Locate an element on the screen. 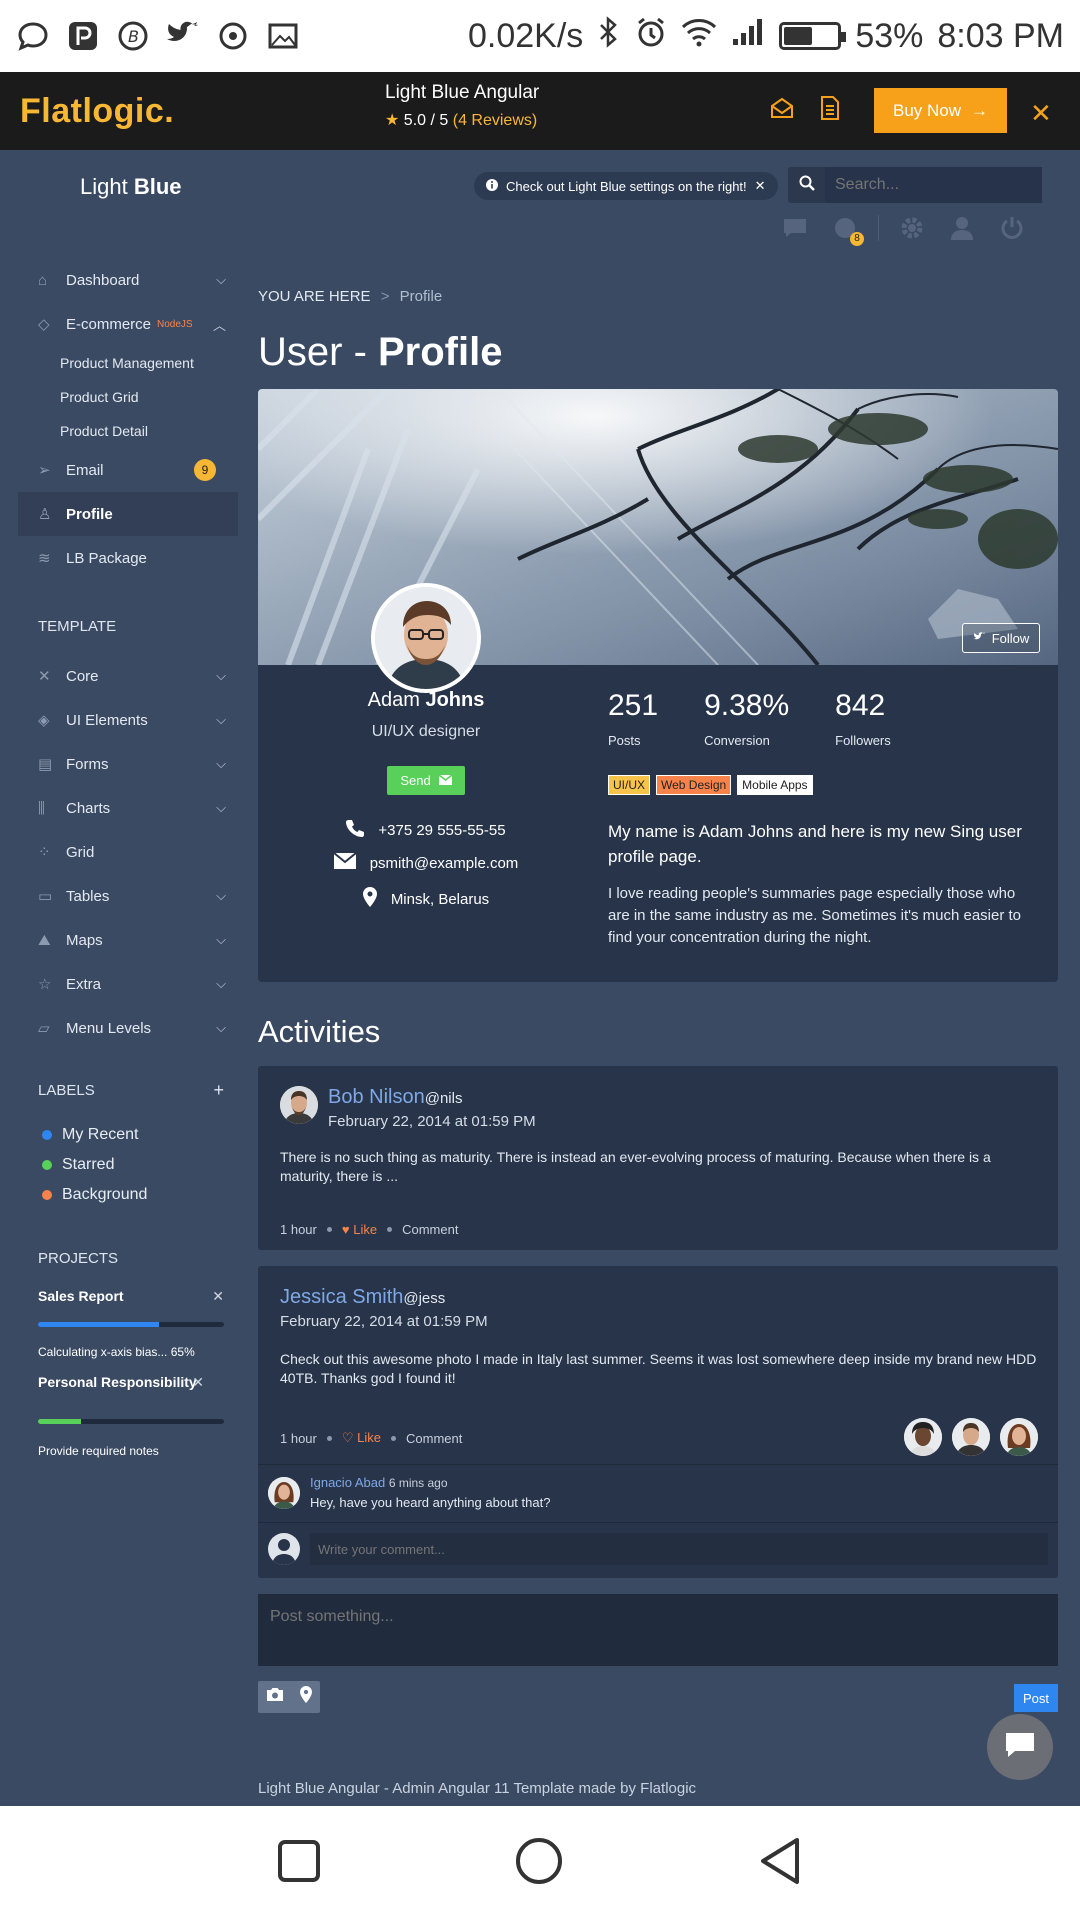 This screenshot has height=1920, width=1080. tools-icon: ✕ is located at coordinates (44, 676).